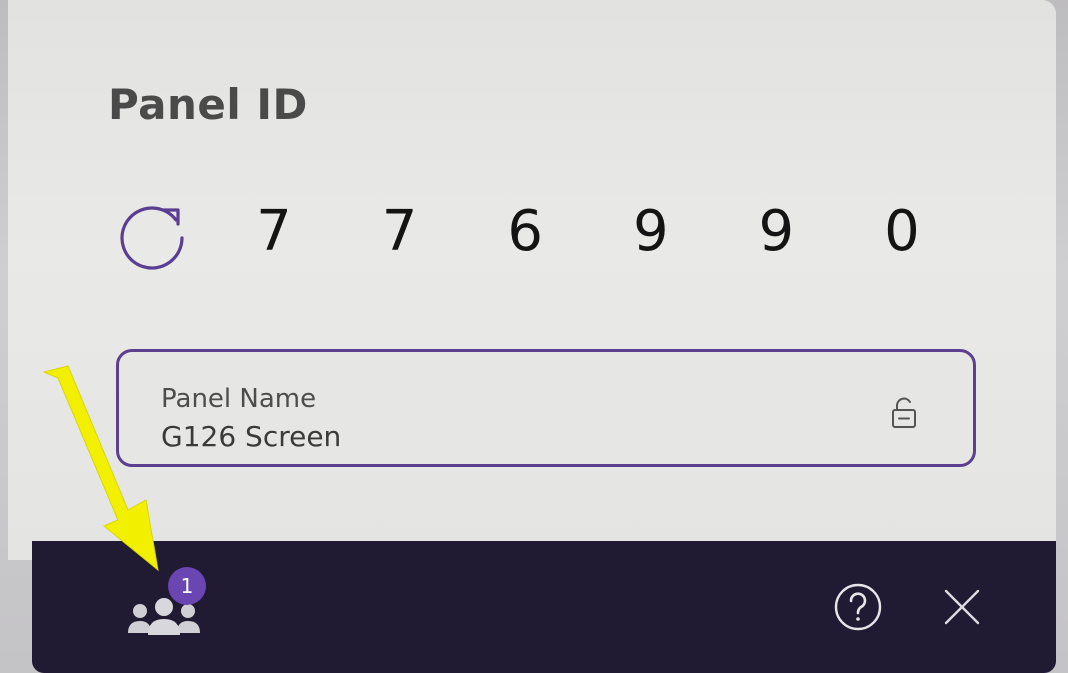 The width and height of the screenshot is (1068, 673). What do you see at coordinates (152, 238) in the screenshot?
I see `refresh-icon` at bounding box center [152, 238].